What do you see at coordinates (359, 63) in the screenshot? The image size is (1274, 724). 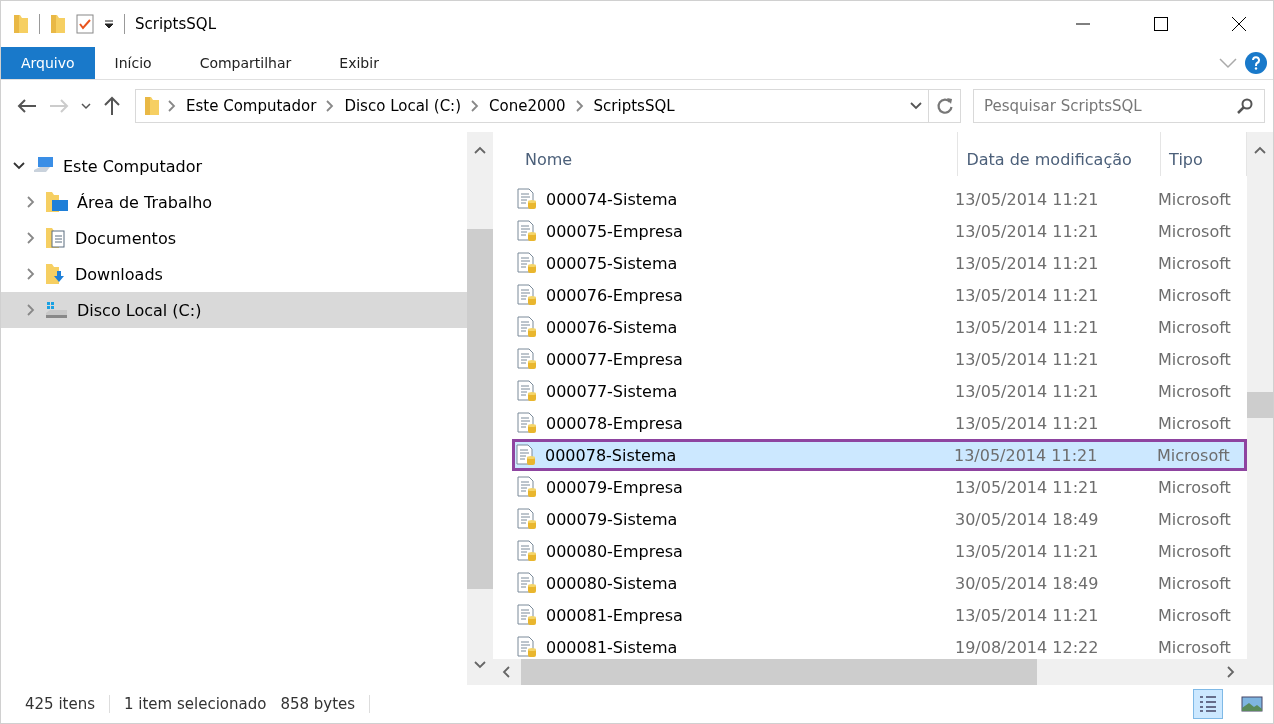 I see `ribbon-tab: Exibir` at bounding box center [359, 63].